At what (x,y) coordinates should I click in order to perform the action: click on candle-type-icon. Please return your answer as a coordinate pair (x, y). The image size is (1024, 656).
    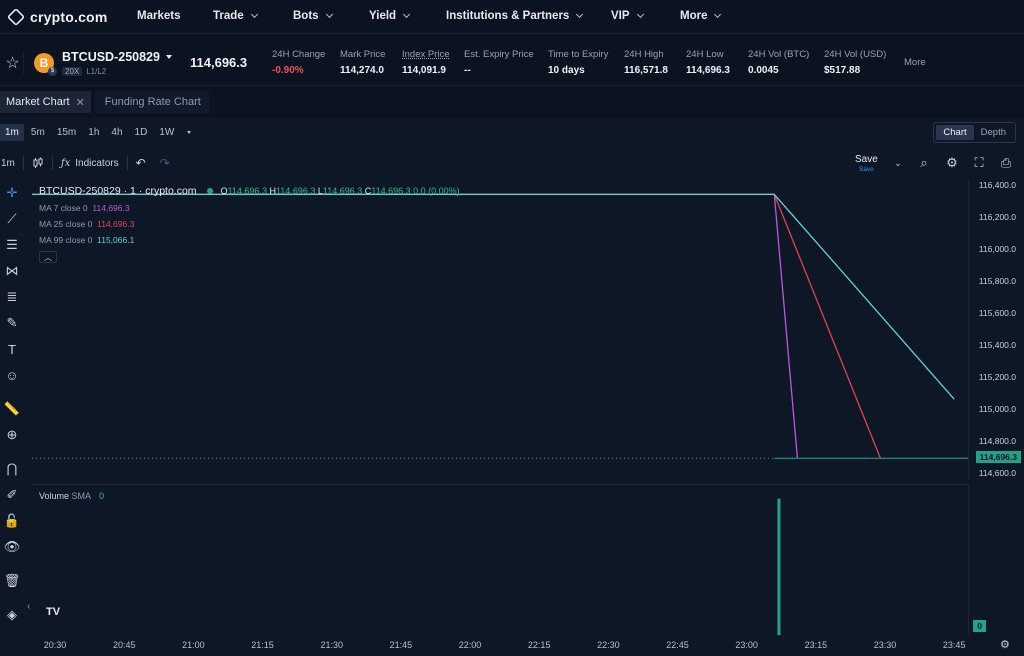
    Looking at the image, I should click on (38, 163).